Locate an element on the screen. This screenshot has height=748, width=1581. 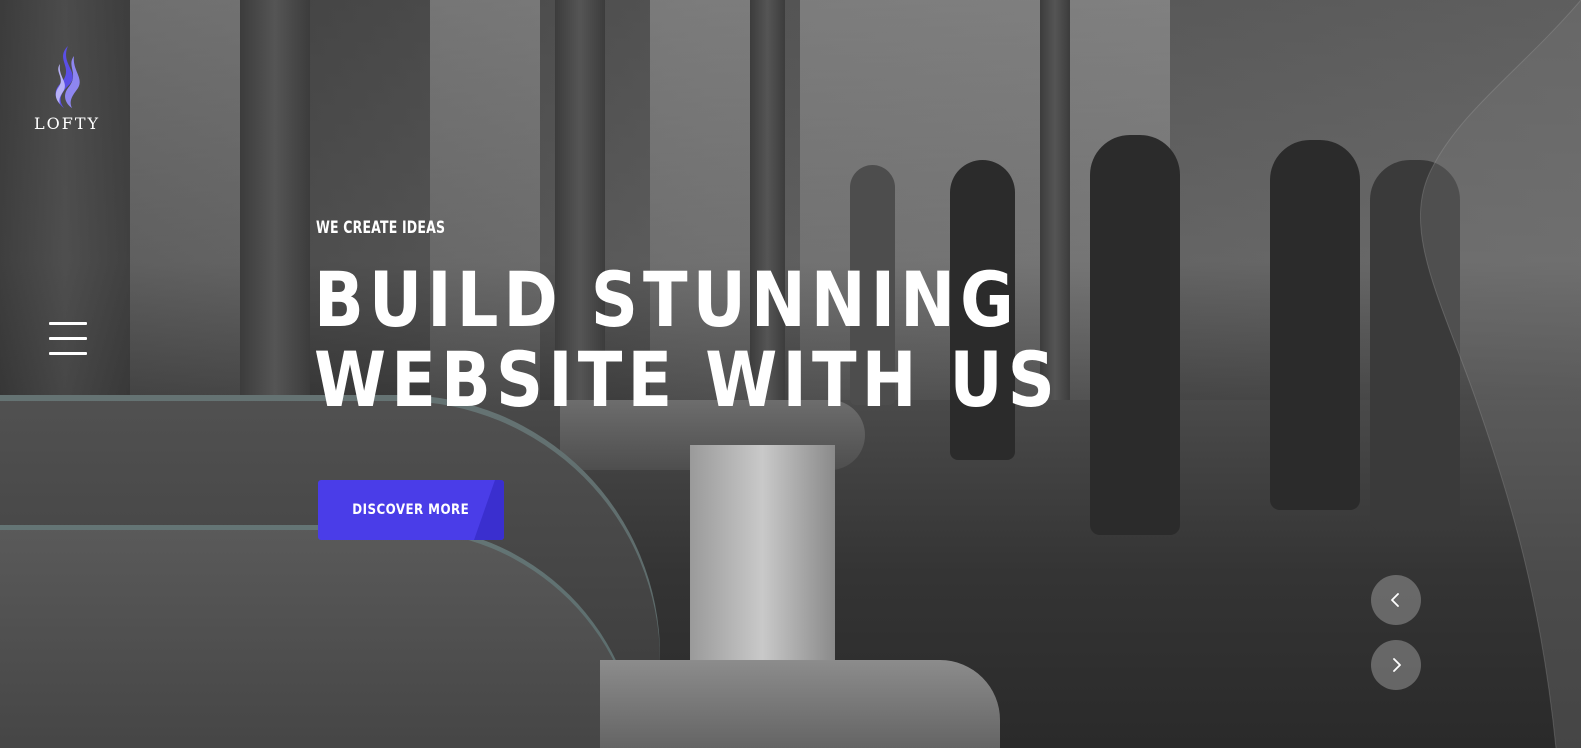
brand-logo: LOFTY is located at coordinates (66, 88).